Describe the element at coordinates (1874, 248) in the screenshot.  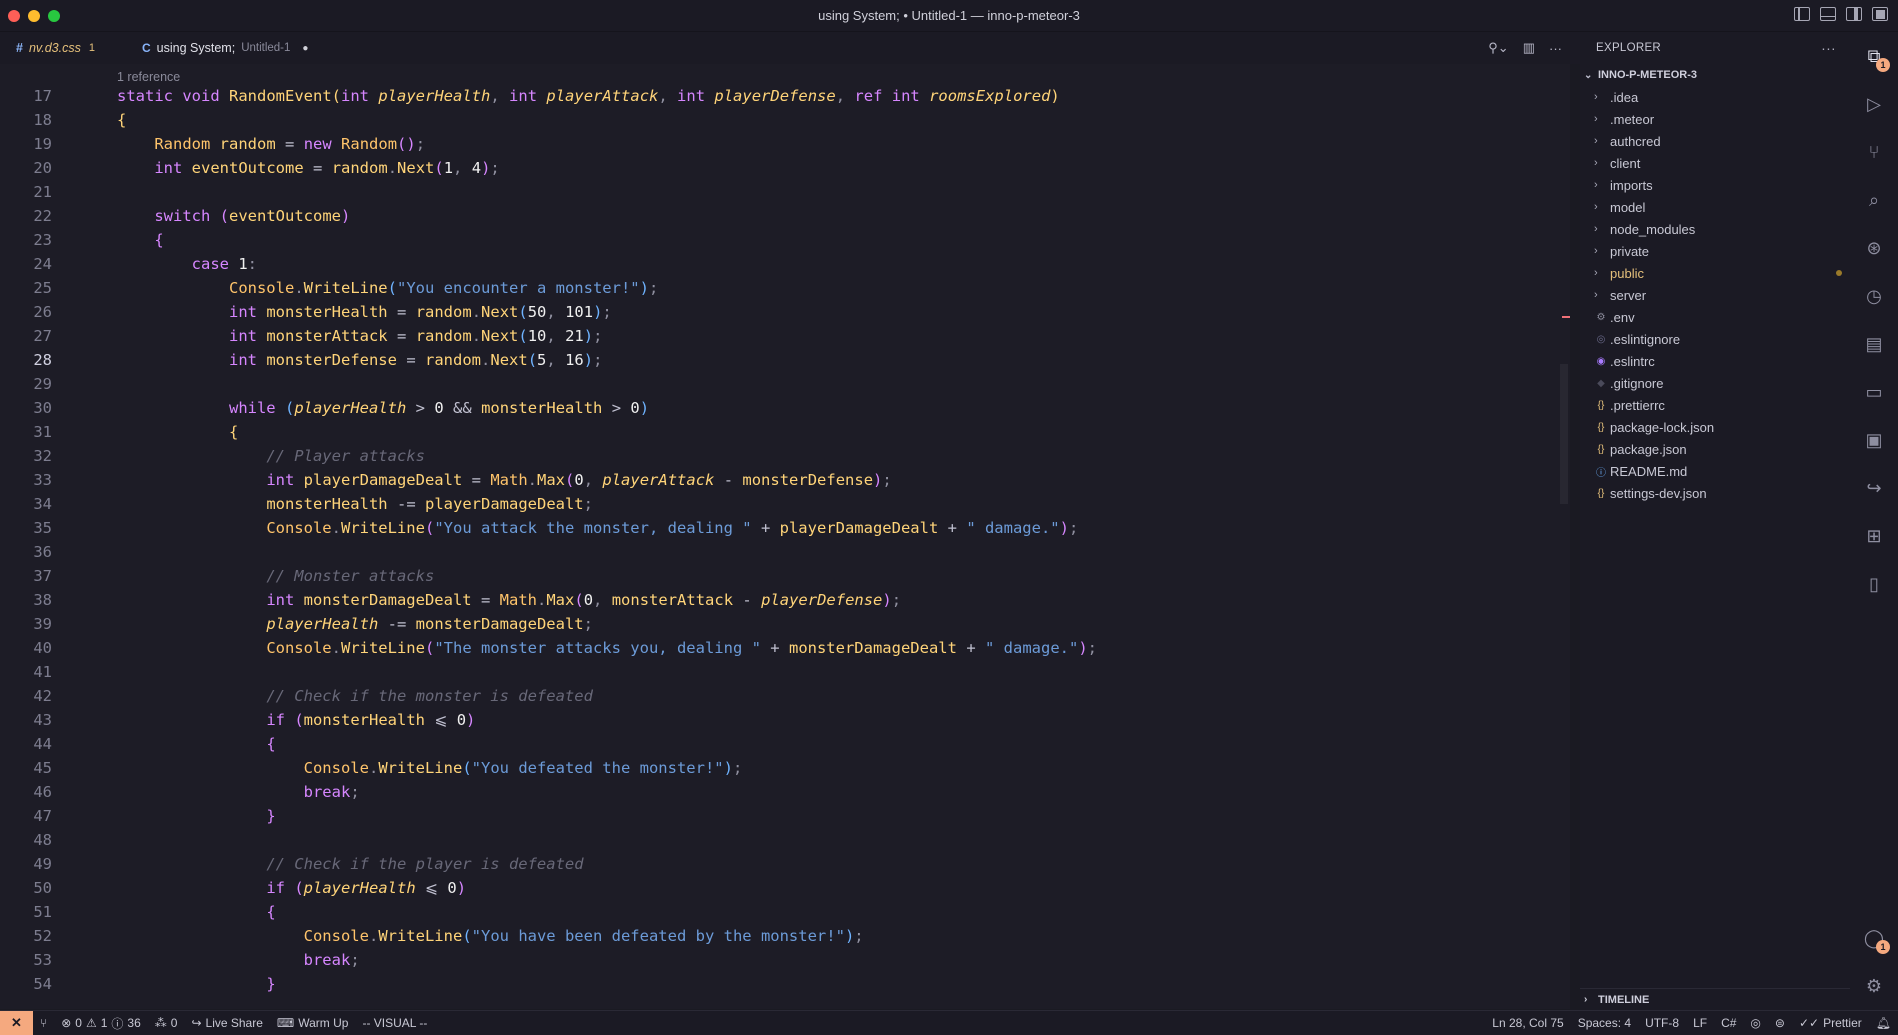
I see `git-graph-icon: ⊛` at that location.